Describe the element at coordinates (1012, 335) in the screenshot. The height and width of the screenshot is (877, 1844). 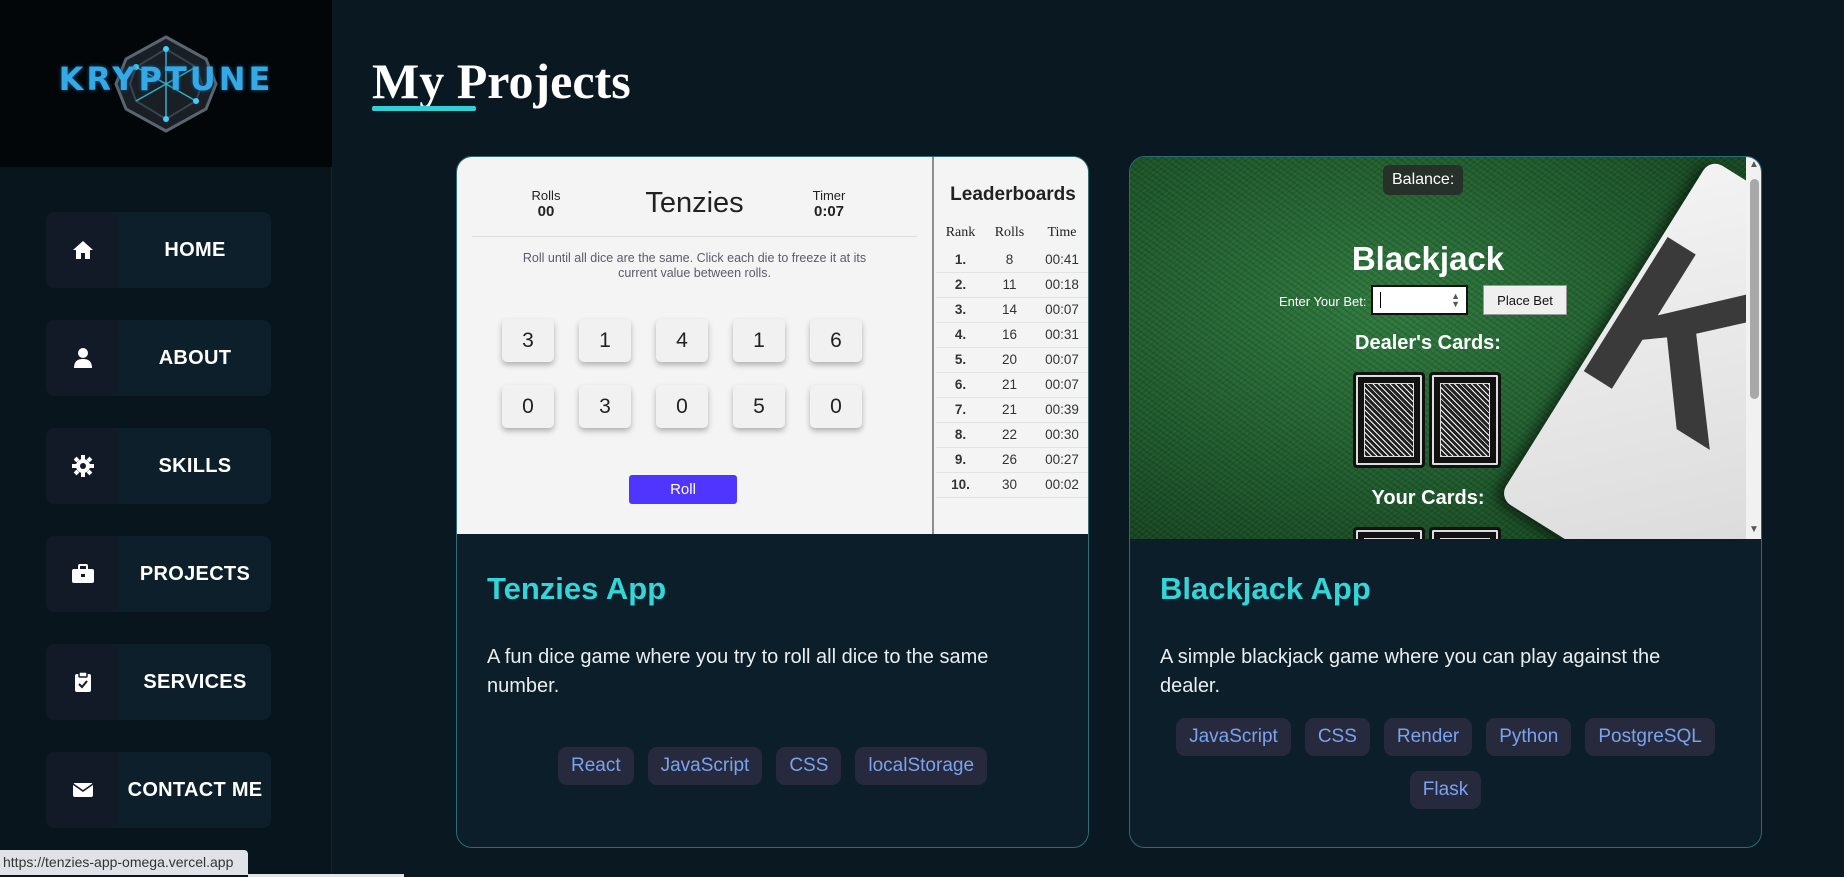
I see `leaderboard-row: 4. 16 00:31` at that location.